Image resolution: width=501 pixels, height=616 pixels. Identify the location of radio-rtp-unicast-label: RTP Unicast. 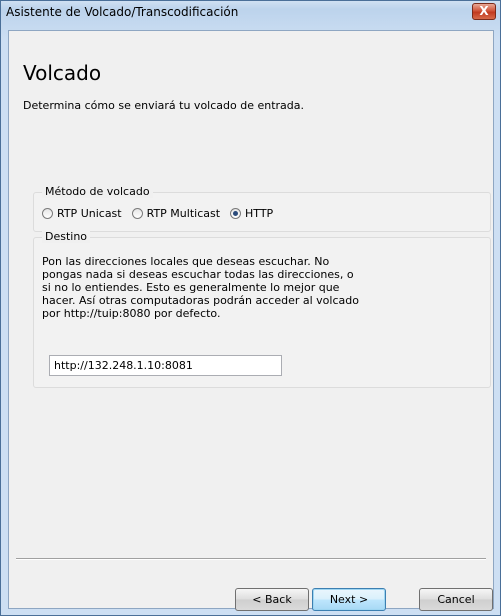
(89, 213).